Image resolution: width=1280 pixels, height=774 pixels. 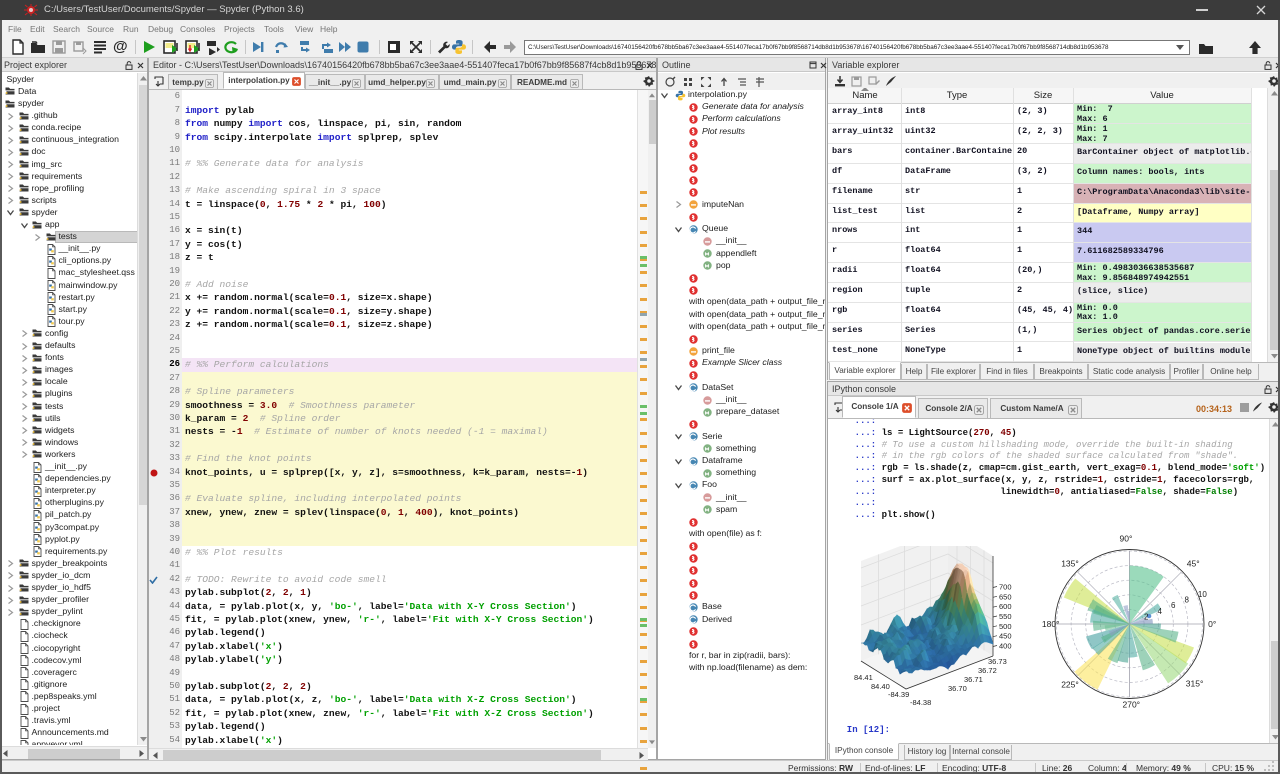 What do you see at coordinates (1005, 636) in the screenshot?
I see `svg-text: 450` at bounding box center [1005, 636].